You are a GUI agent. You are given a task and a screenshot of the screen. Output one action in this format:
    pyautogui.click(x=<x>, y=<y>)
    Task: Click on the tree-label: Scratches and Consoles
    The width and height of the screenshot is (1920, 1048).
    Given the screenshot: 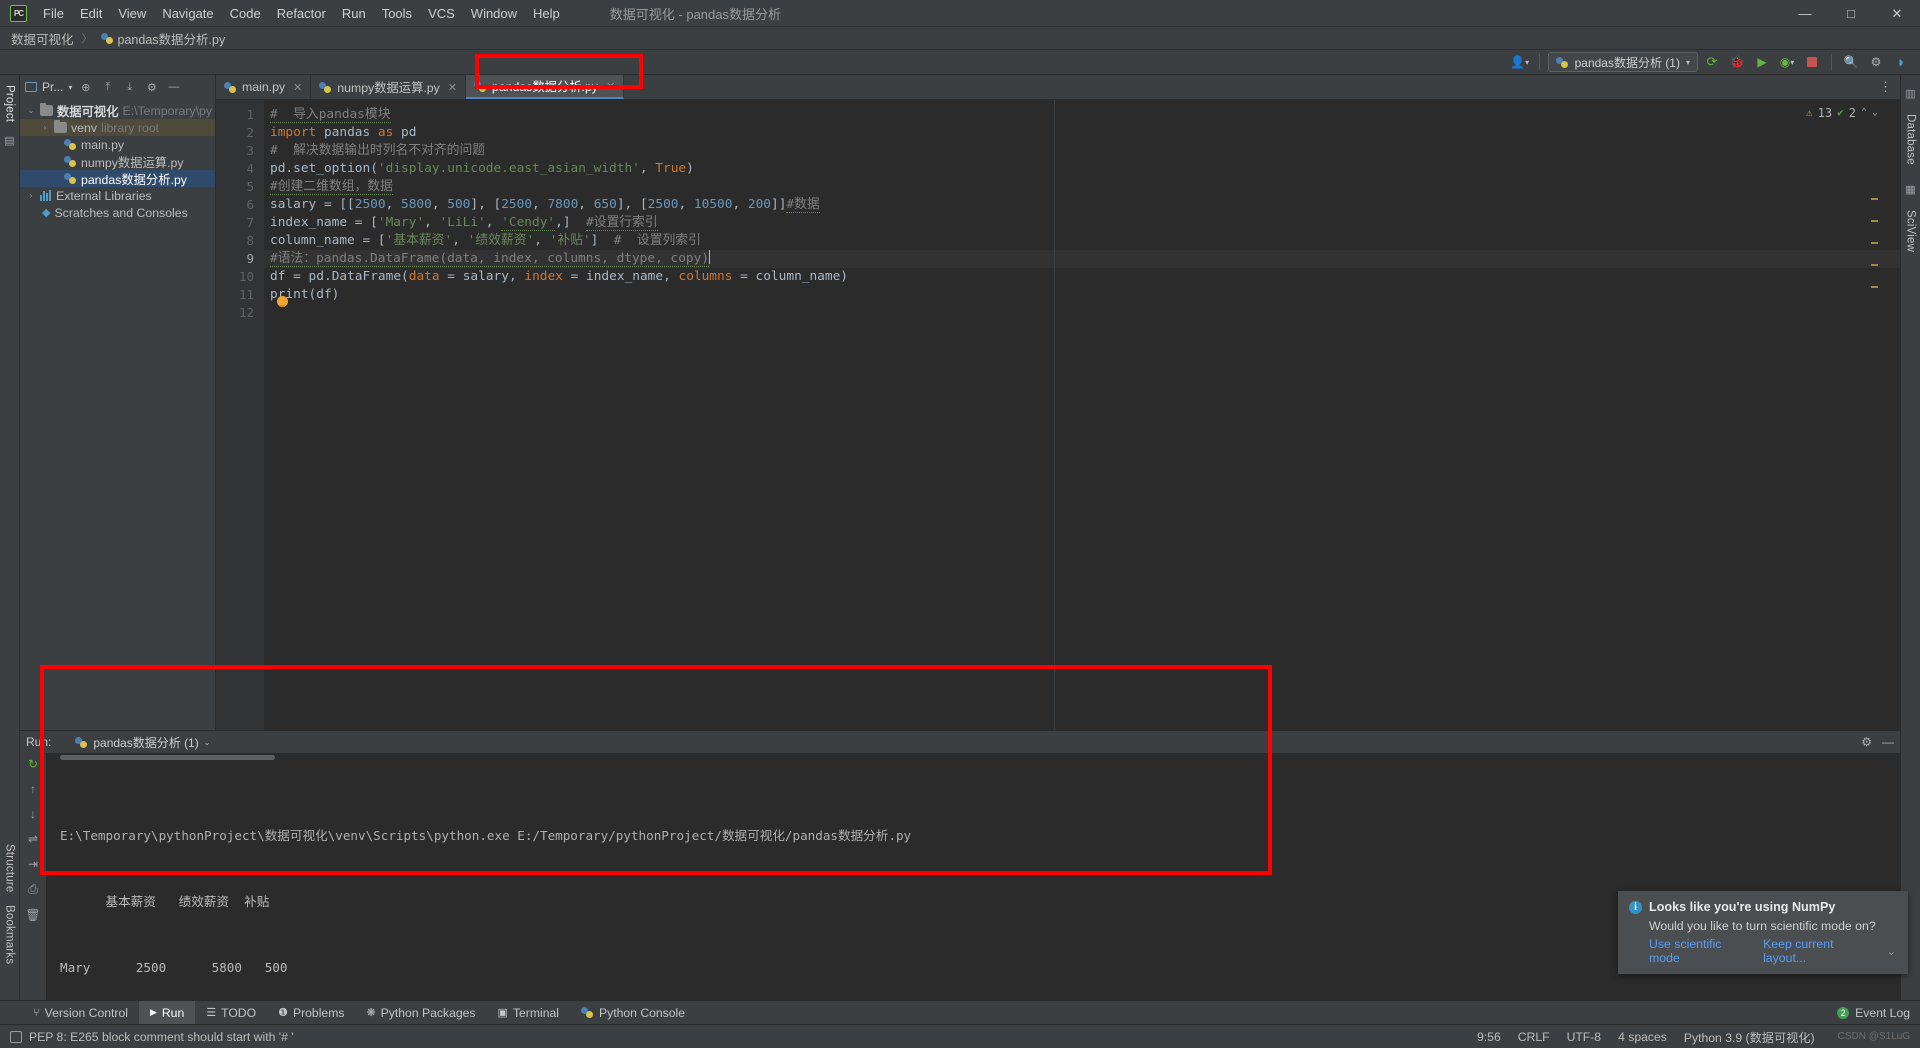 What is the action you would take?
    pyautogui.click(x=121, y=212)
    